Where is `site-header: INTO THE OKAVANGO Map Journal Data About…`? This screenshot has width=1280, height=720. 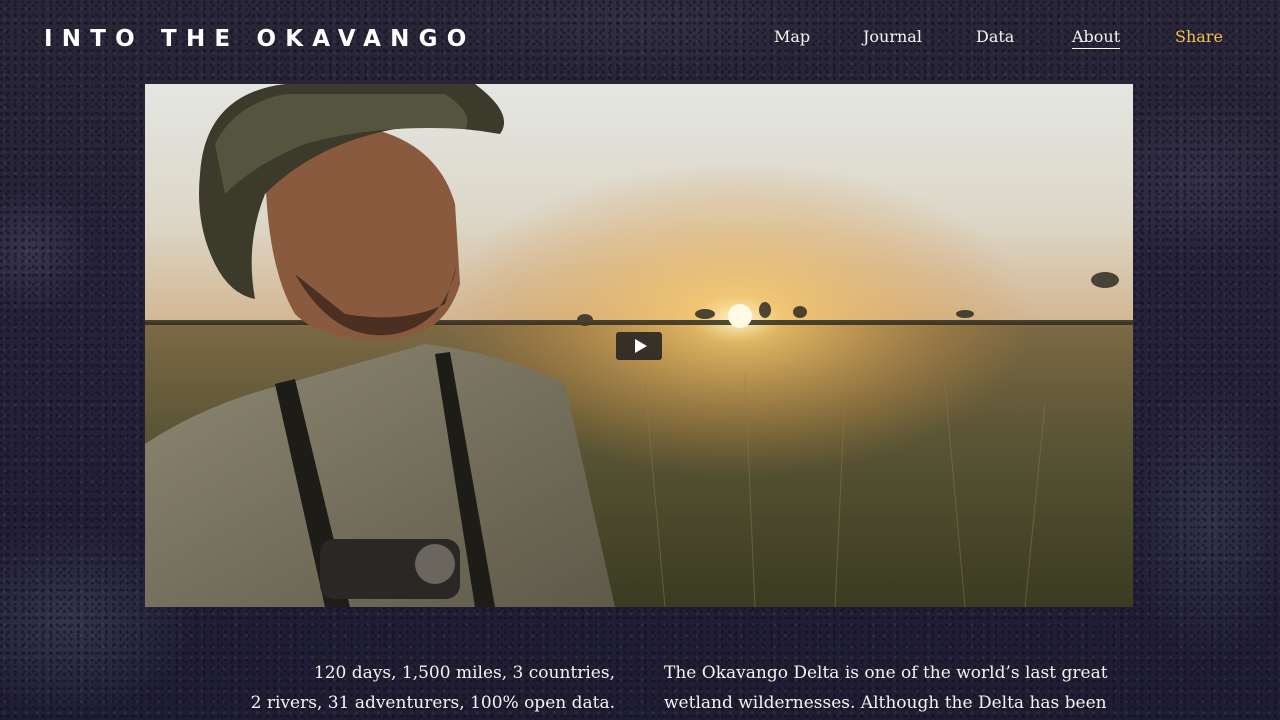
site-header: INTO THE OKAVANGO Map Journal Data About… is located at coordinates (640, 40).